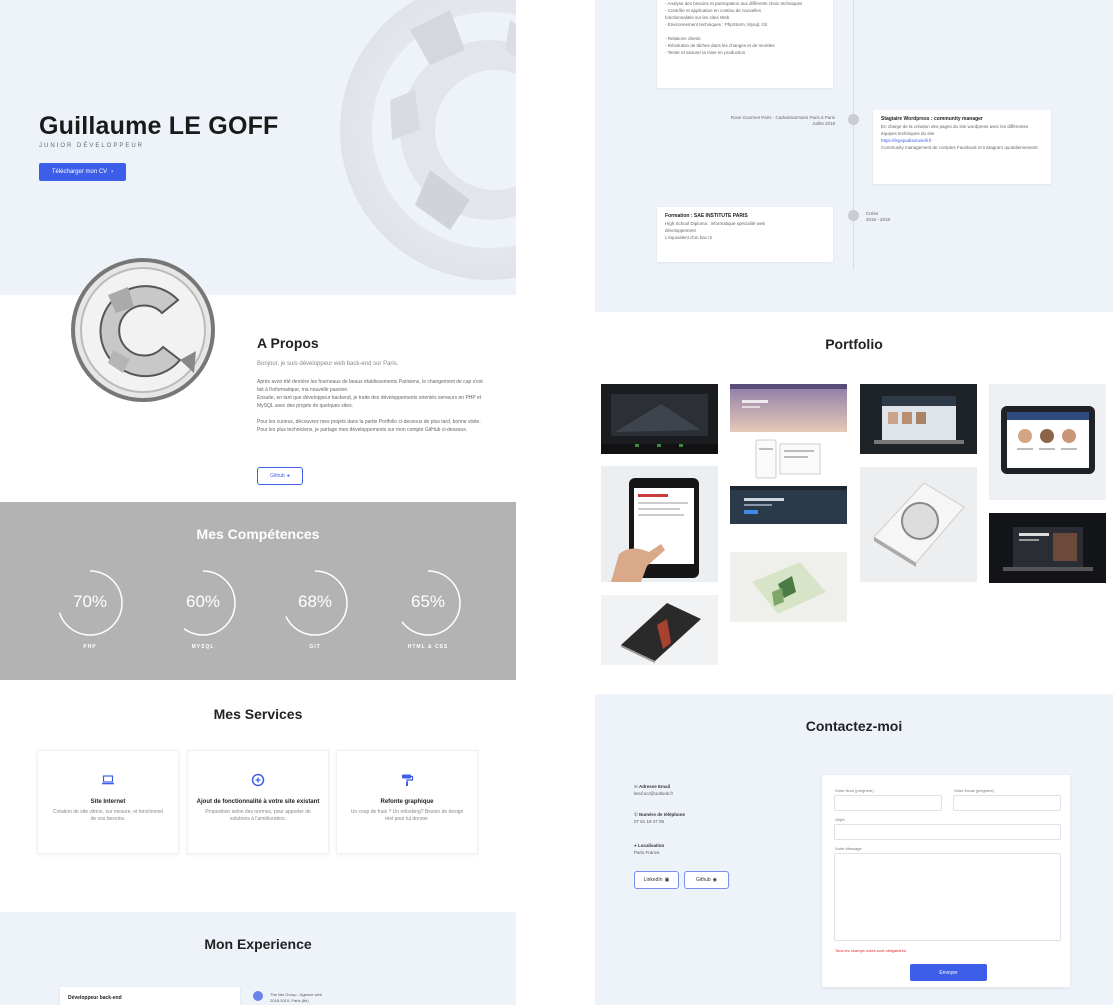 The image size is (1113, 1005). Describe the element at coordinates (428, 140) in the screenshot. I see `hero-cracked-ring-art` at that location.